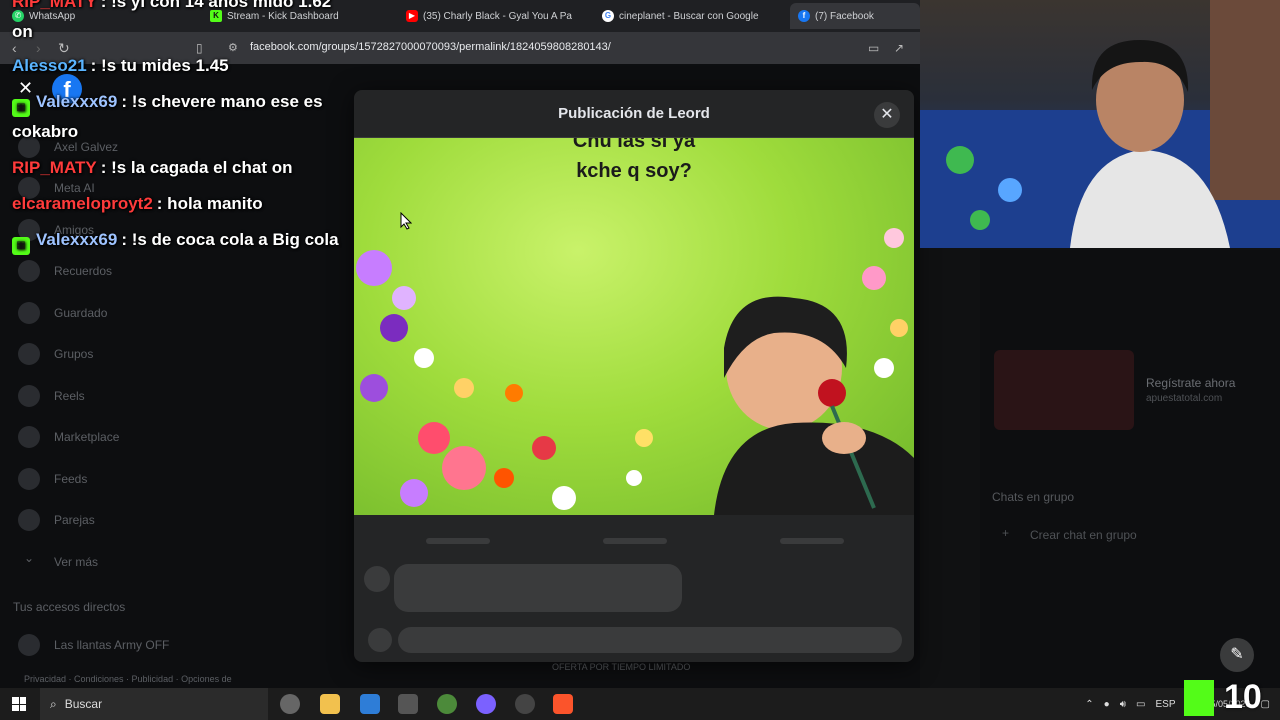  I want to click on comment-input-placeholder, so click(650, 640).